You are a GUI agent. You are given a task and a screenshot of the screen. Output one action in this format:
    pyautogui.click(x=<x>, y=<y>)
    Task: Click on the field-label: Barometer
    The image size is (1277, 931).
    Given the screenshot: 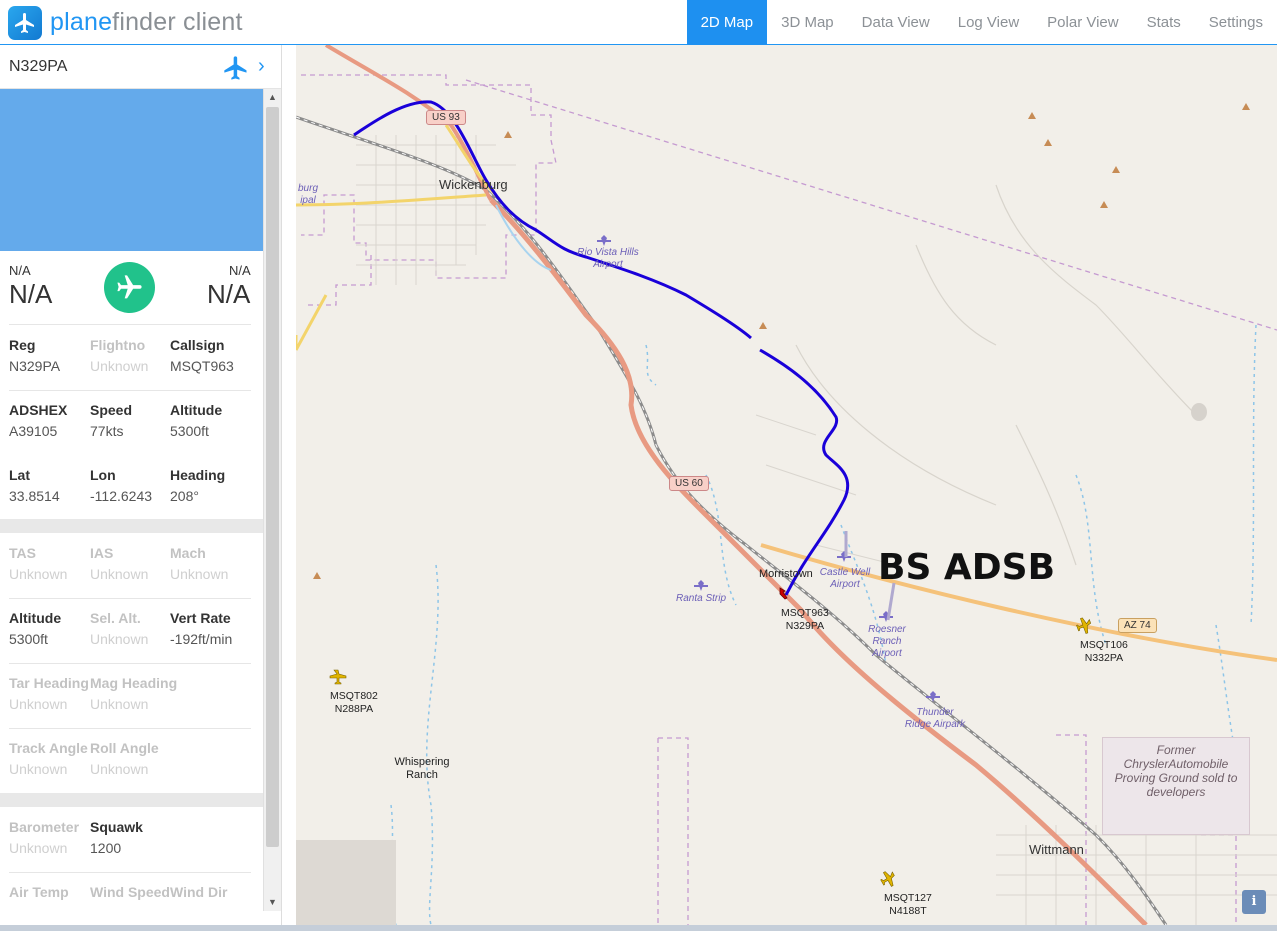 What is the action you would take?
    pyautogui.click(x=44, y=827)
    